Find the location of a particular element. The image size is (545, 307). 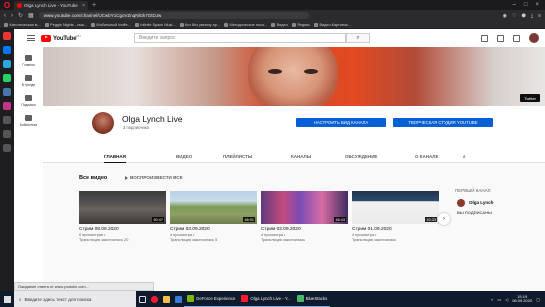

network-icon: ▭ is located at coordinates (499, 299).